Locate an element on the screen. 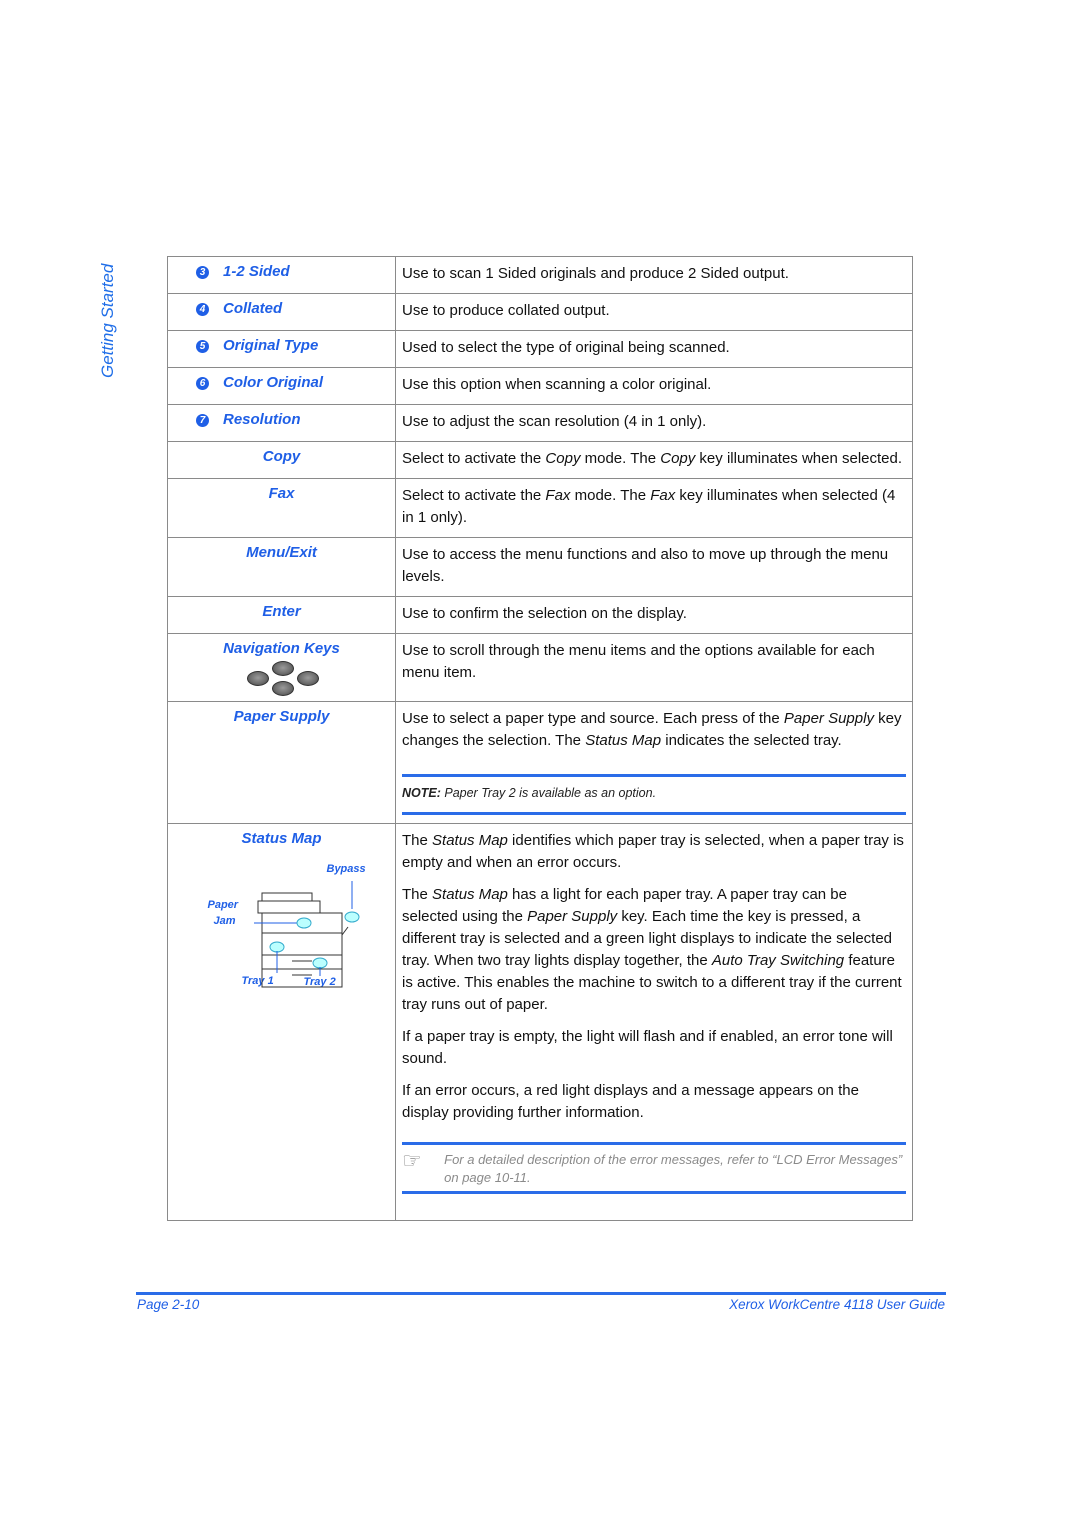  key-name: Paper Supply is located at coordinates (281, 762).